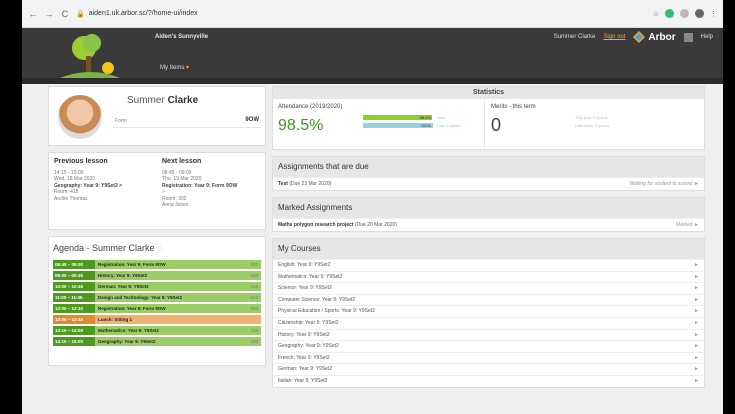 This screenshot has height=414, width=735. What do you see at coordinates (74, 264) in the screenshot?
I see `agenda-time: 08:45 – 09:00` at bounding box center [74, 264].